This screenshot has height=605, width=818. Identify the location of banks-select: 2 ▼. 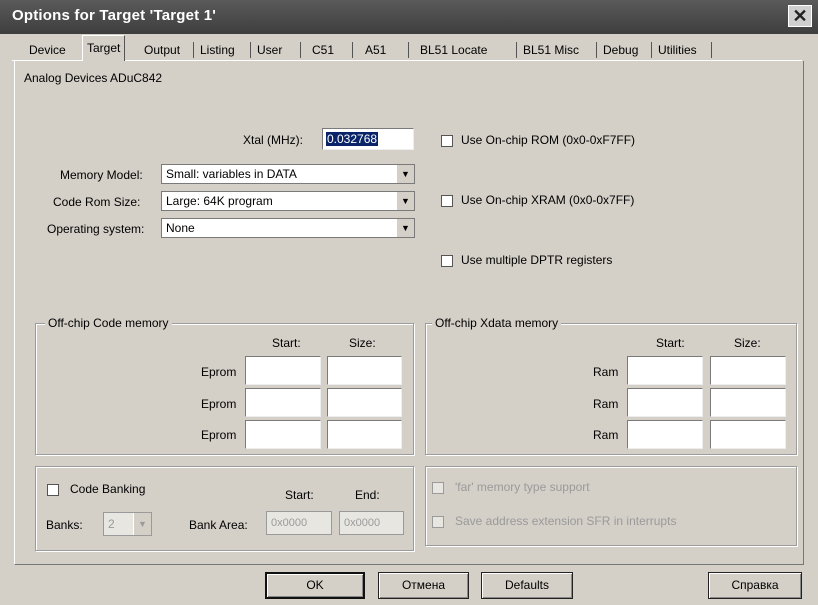
(127, 524).